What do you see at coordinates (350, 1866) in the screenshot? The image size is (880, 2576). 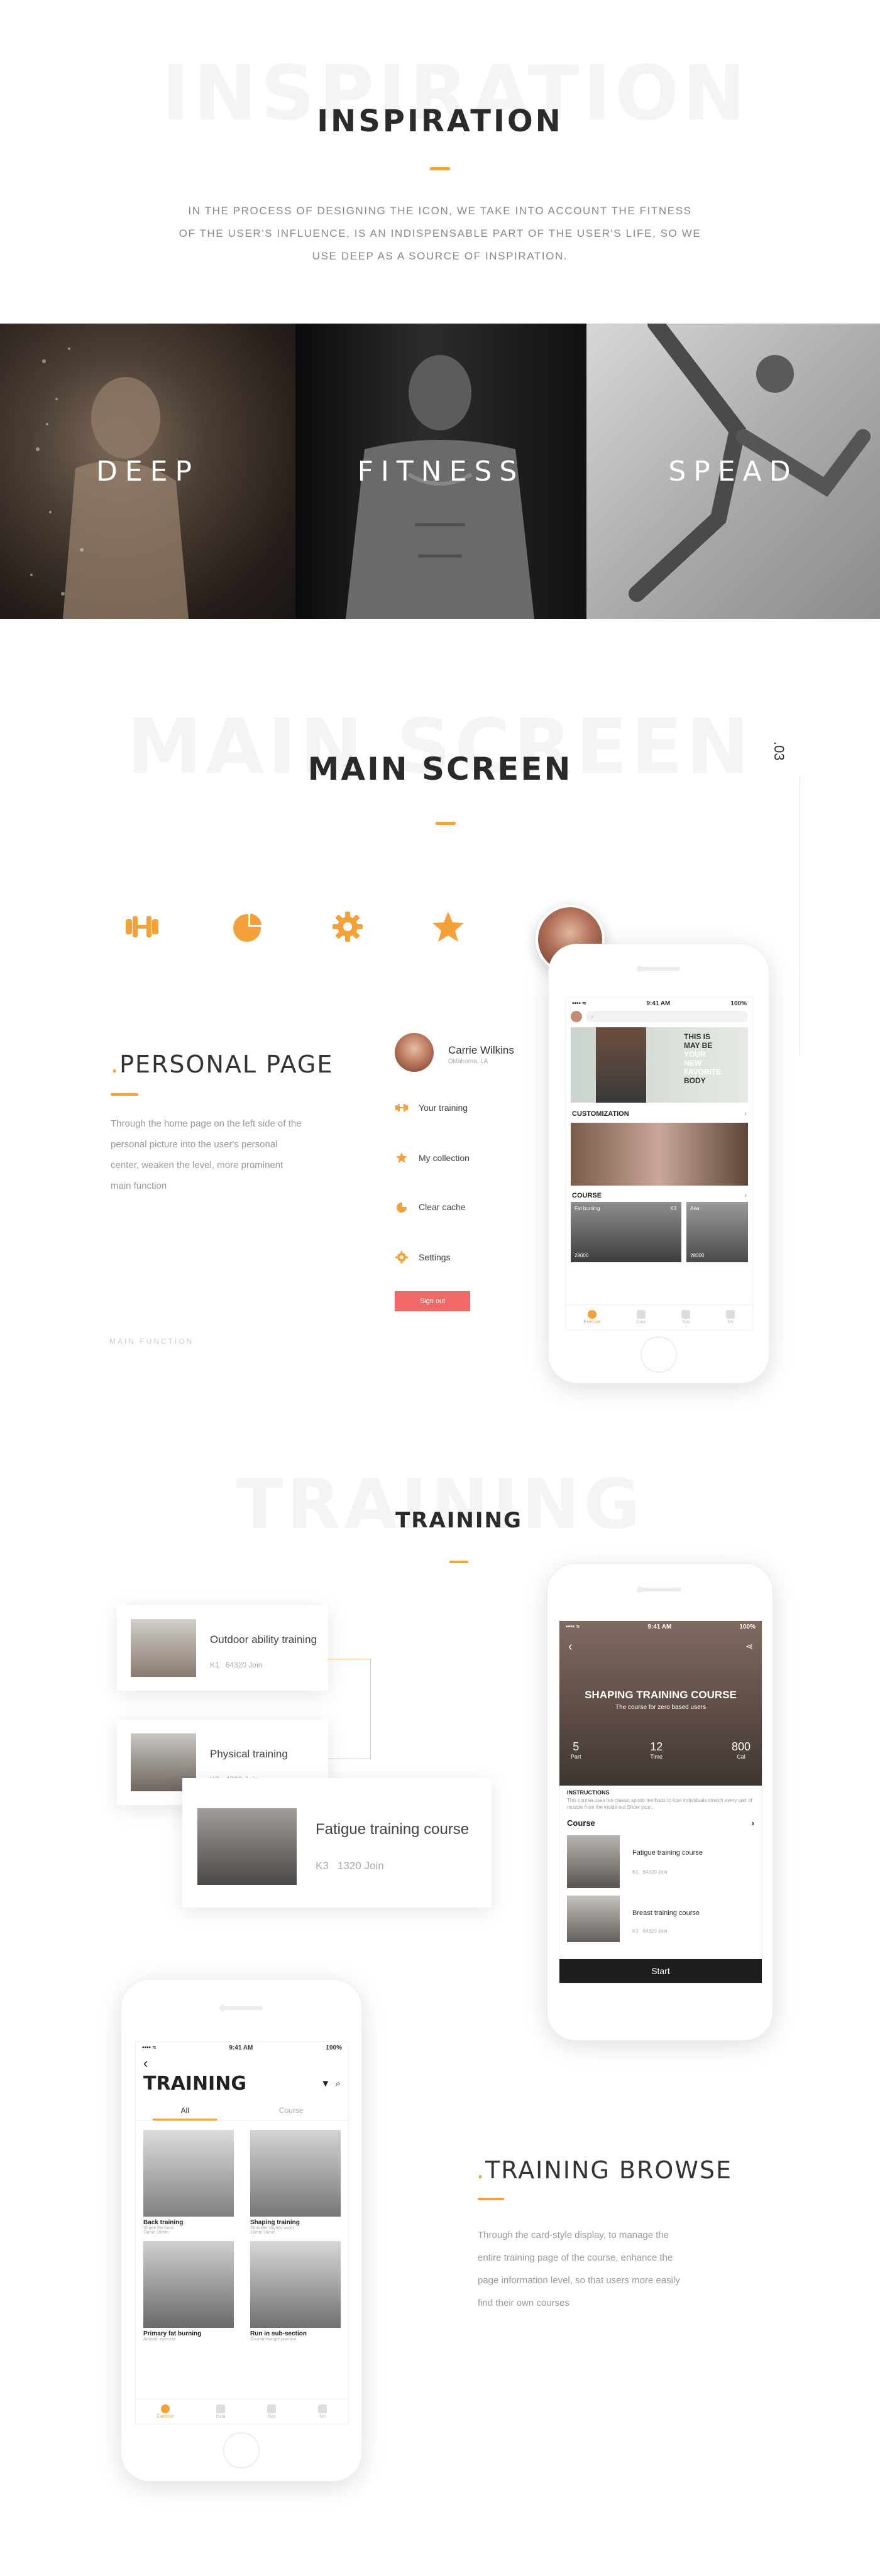 I see `card-meta: K3 1320 Join` at bounding box center [350, 1866].